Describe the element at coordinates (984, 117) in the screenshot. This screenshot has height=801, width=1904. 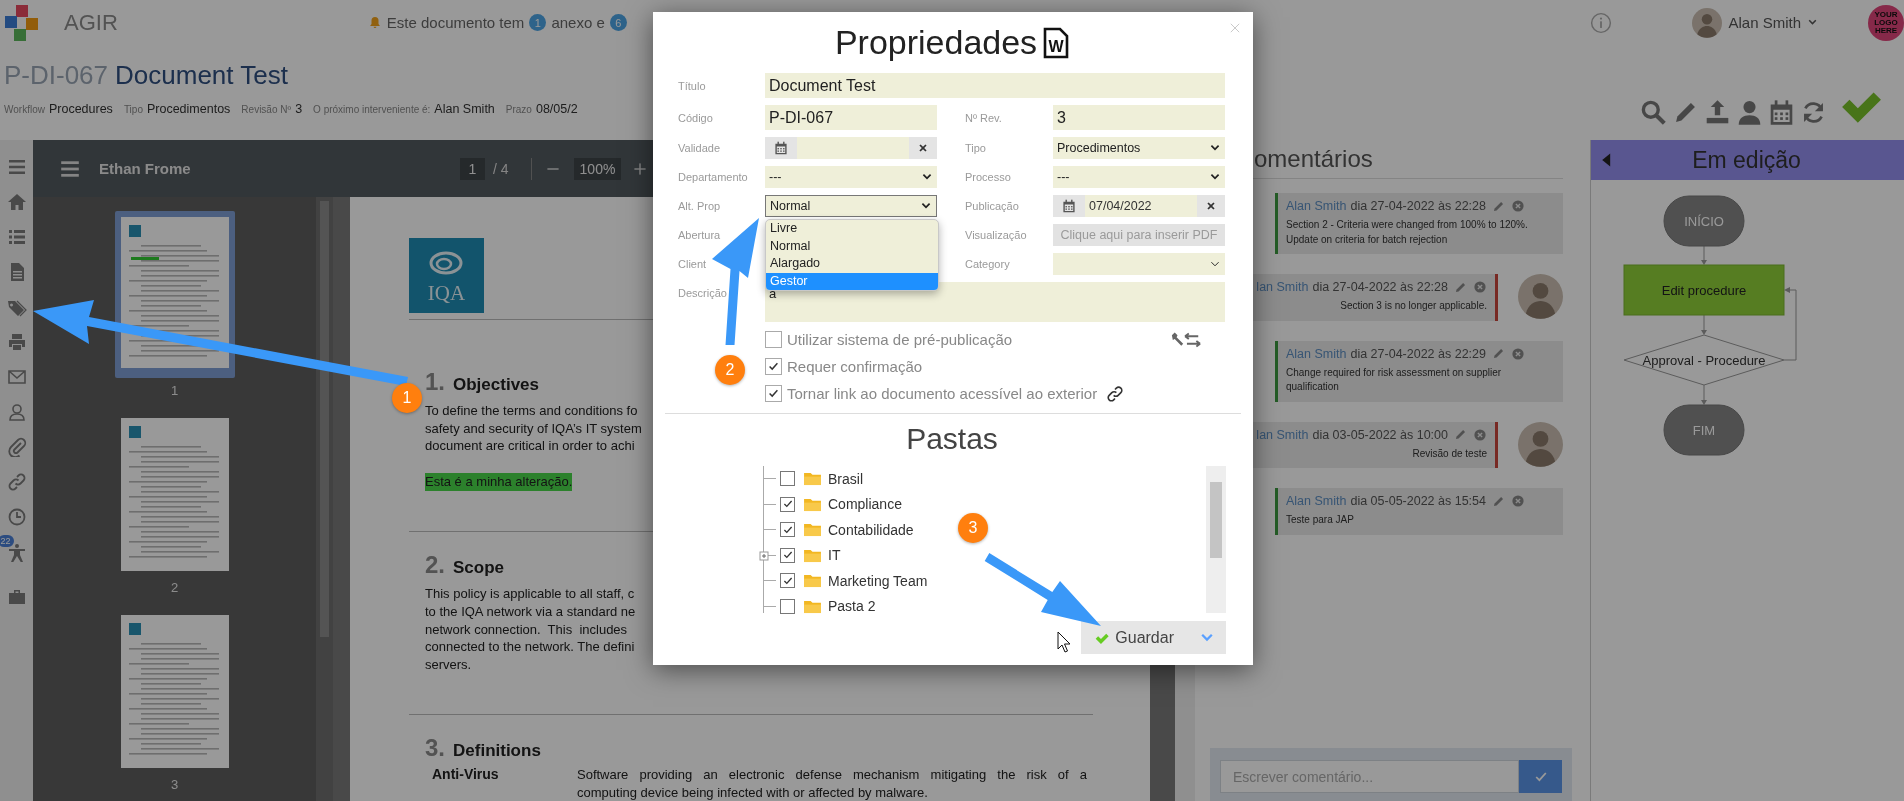
I see `field-label: Nº Rev.` at that location.